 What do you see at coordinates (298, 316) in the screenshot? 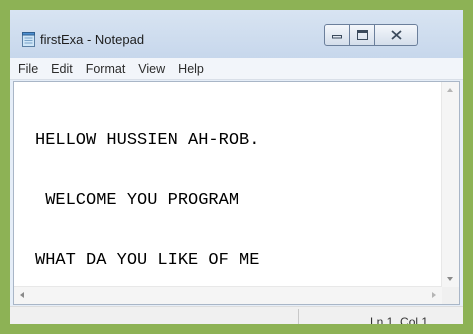
I see `status-divider` at bounding box center [298, 316].